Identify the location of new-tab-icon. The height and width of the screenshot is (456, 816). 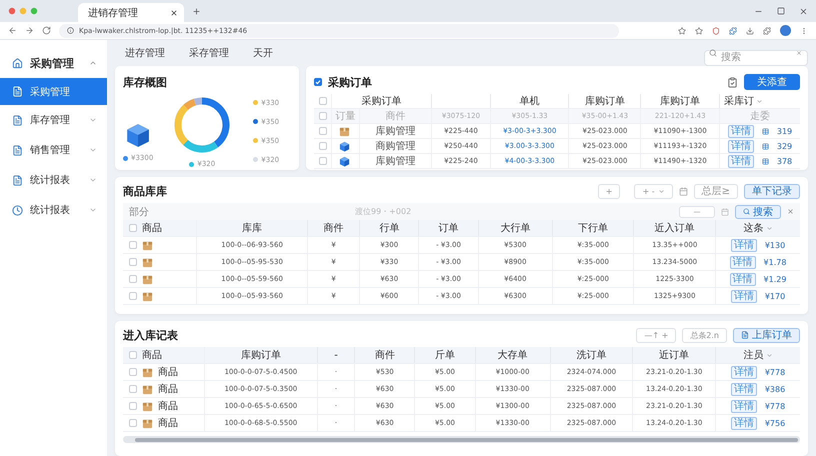
(196, 11).